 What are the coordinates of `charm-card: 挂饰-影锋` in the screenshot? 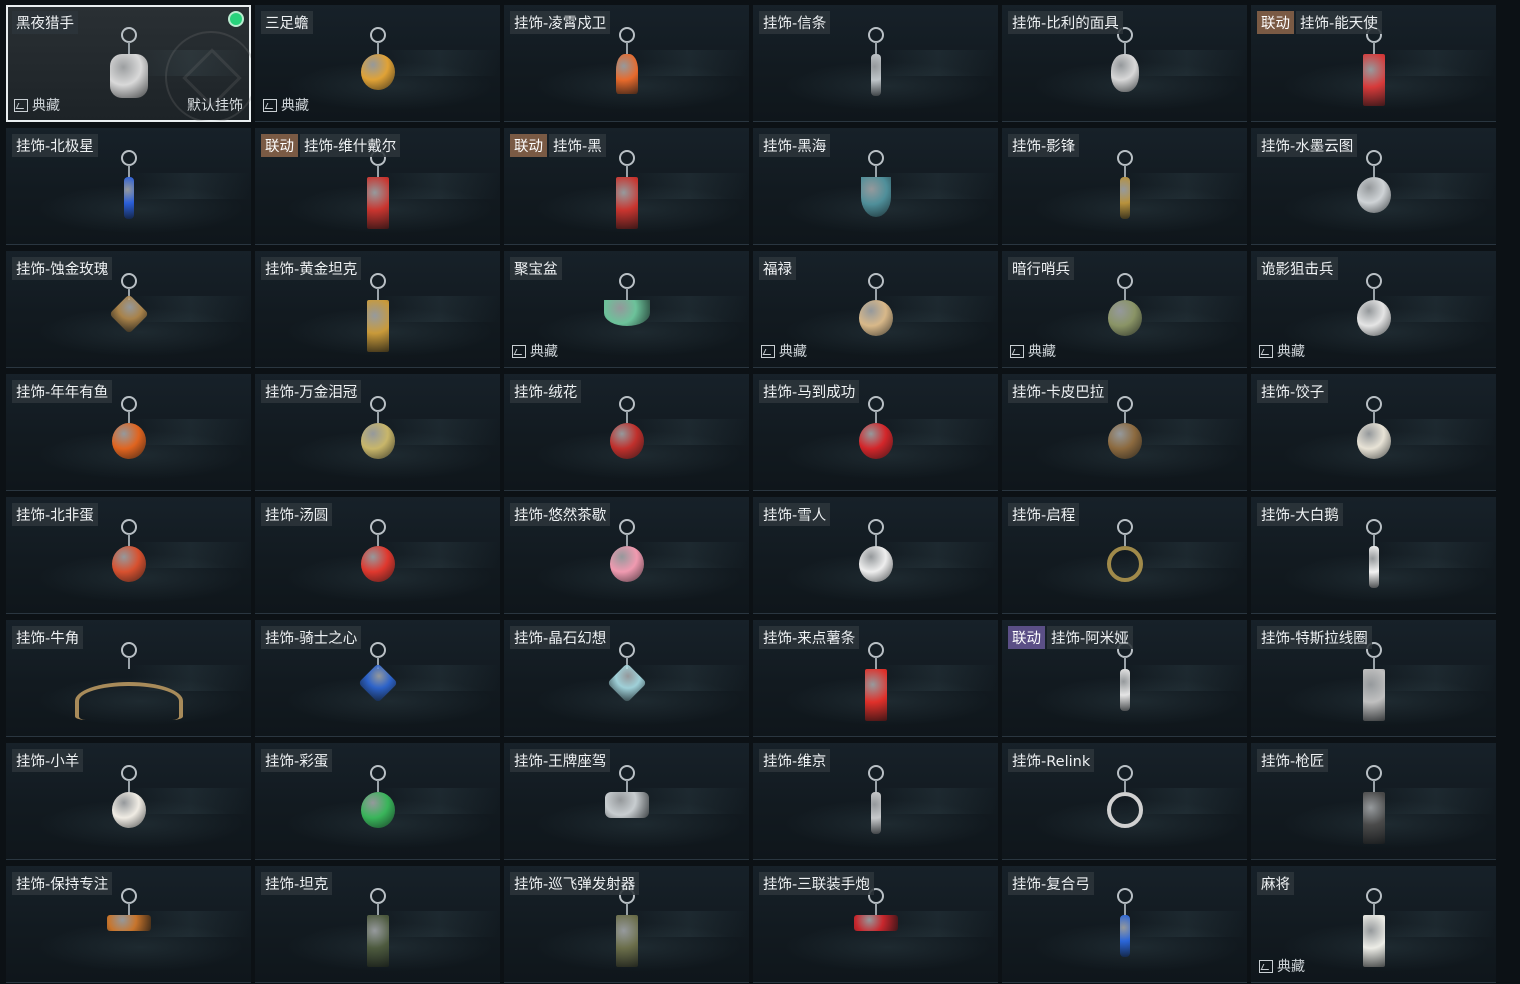 It's located at (1124, 186).